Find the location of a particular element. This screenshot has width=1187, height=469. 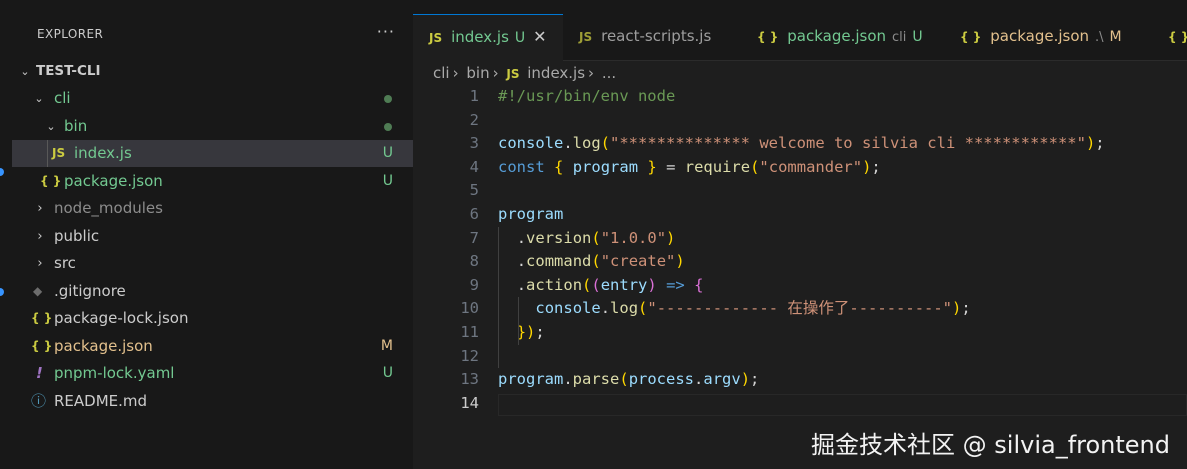

code-text: program.parse(process.argv); is located at coordinates (629, 379).